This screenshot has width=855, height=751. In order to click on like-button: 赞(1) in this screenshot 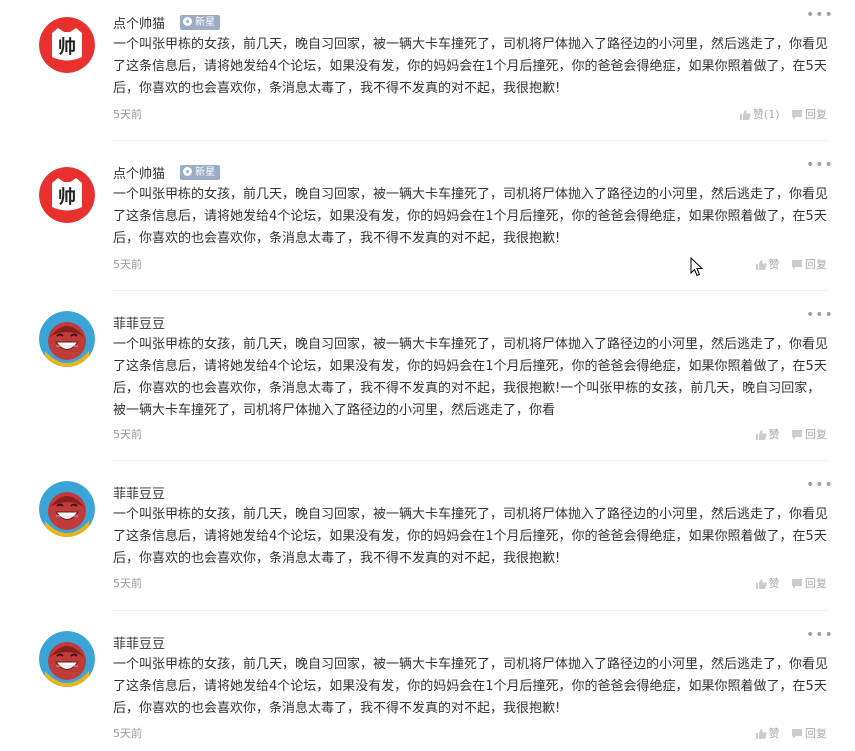, I will do `click(759, 114)`.